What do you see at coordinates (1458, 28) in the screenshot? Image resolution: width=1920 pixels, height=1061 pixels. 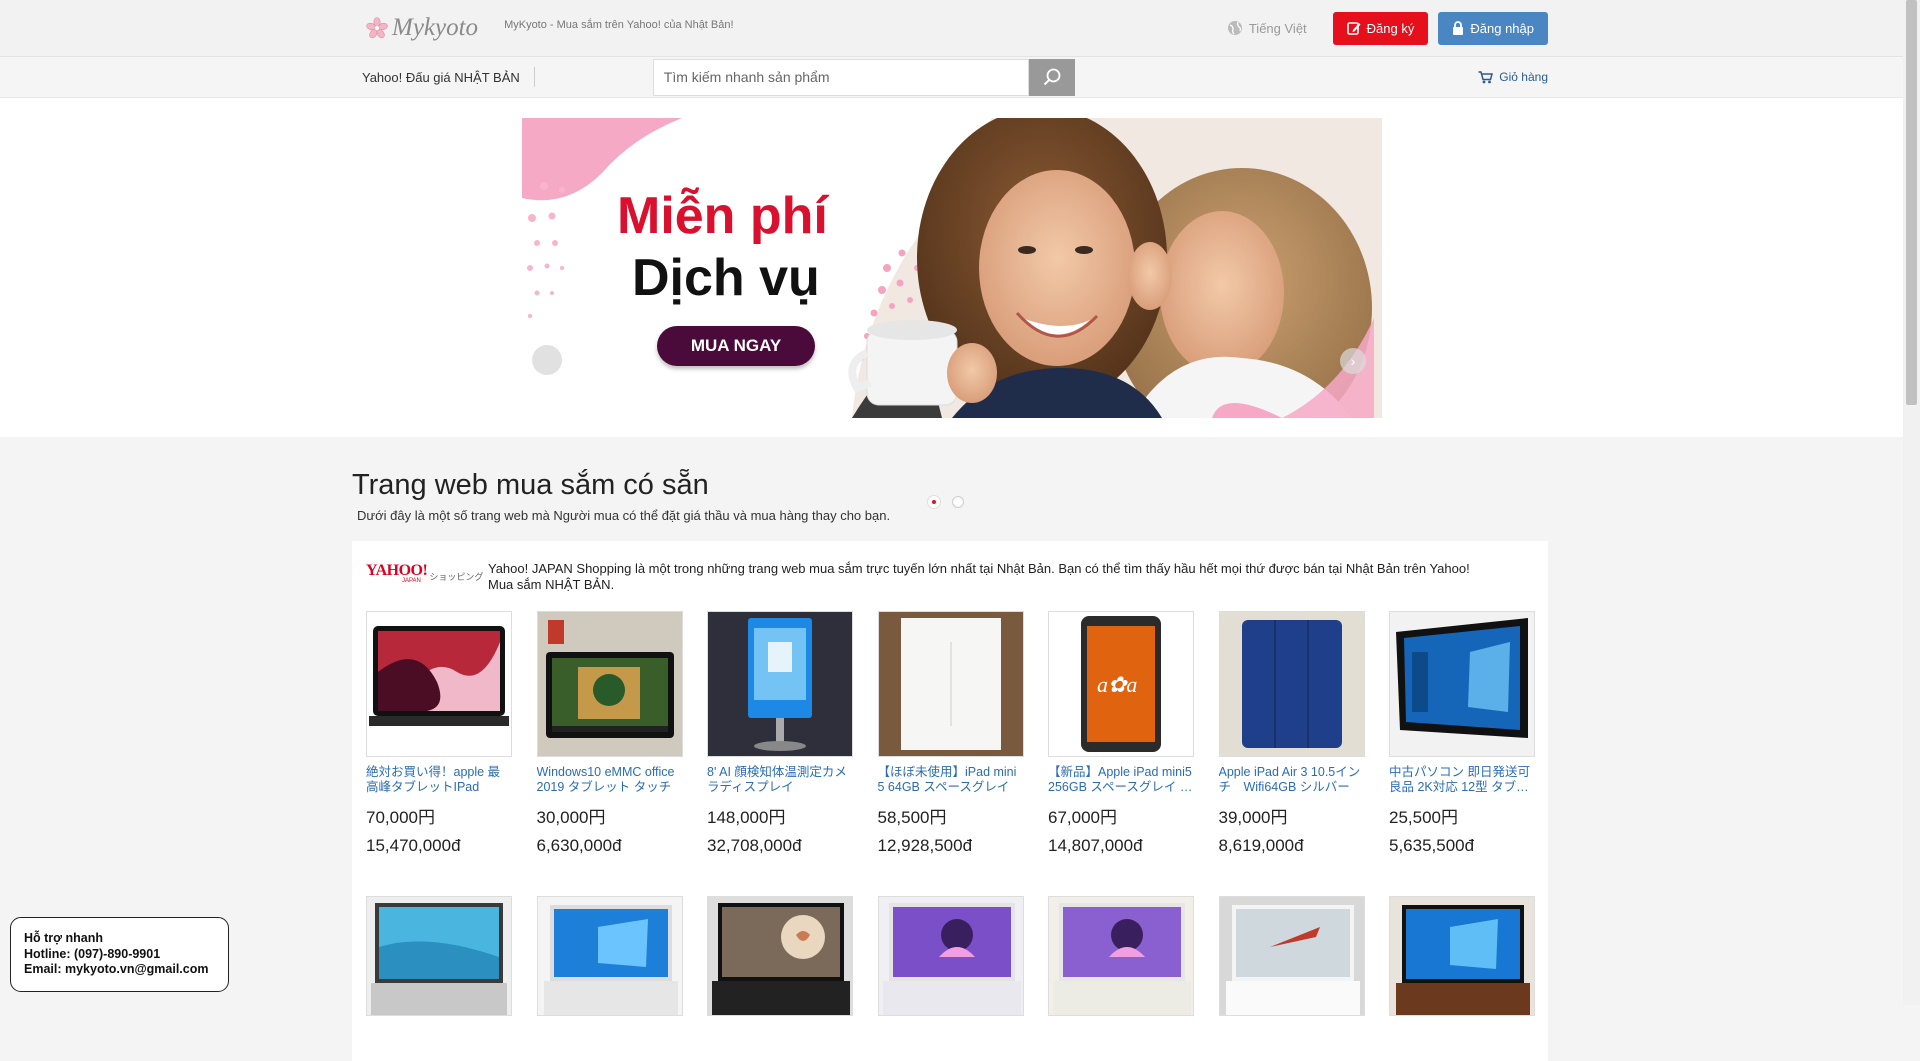 I see `lock-icon` at bounding box center [1458, 28].